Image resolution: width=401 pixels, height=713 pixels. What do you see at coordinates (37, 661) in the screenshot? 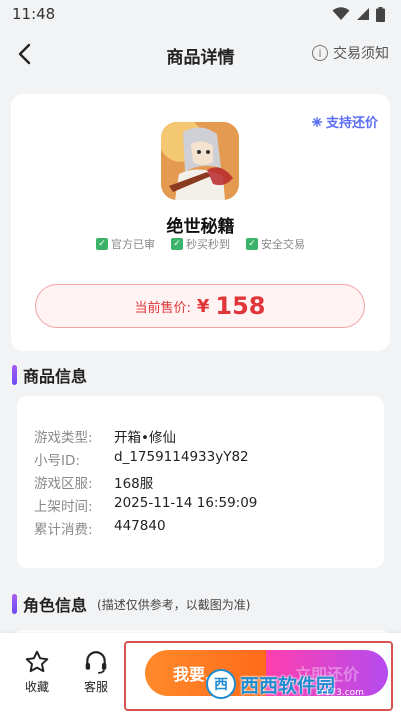
I see `star-icon` at bounding box center [37, 661].